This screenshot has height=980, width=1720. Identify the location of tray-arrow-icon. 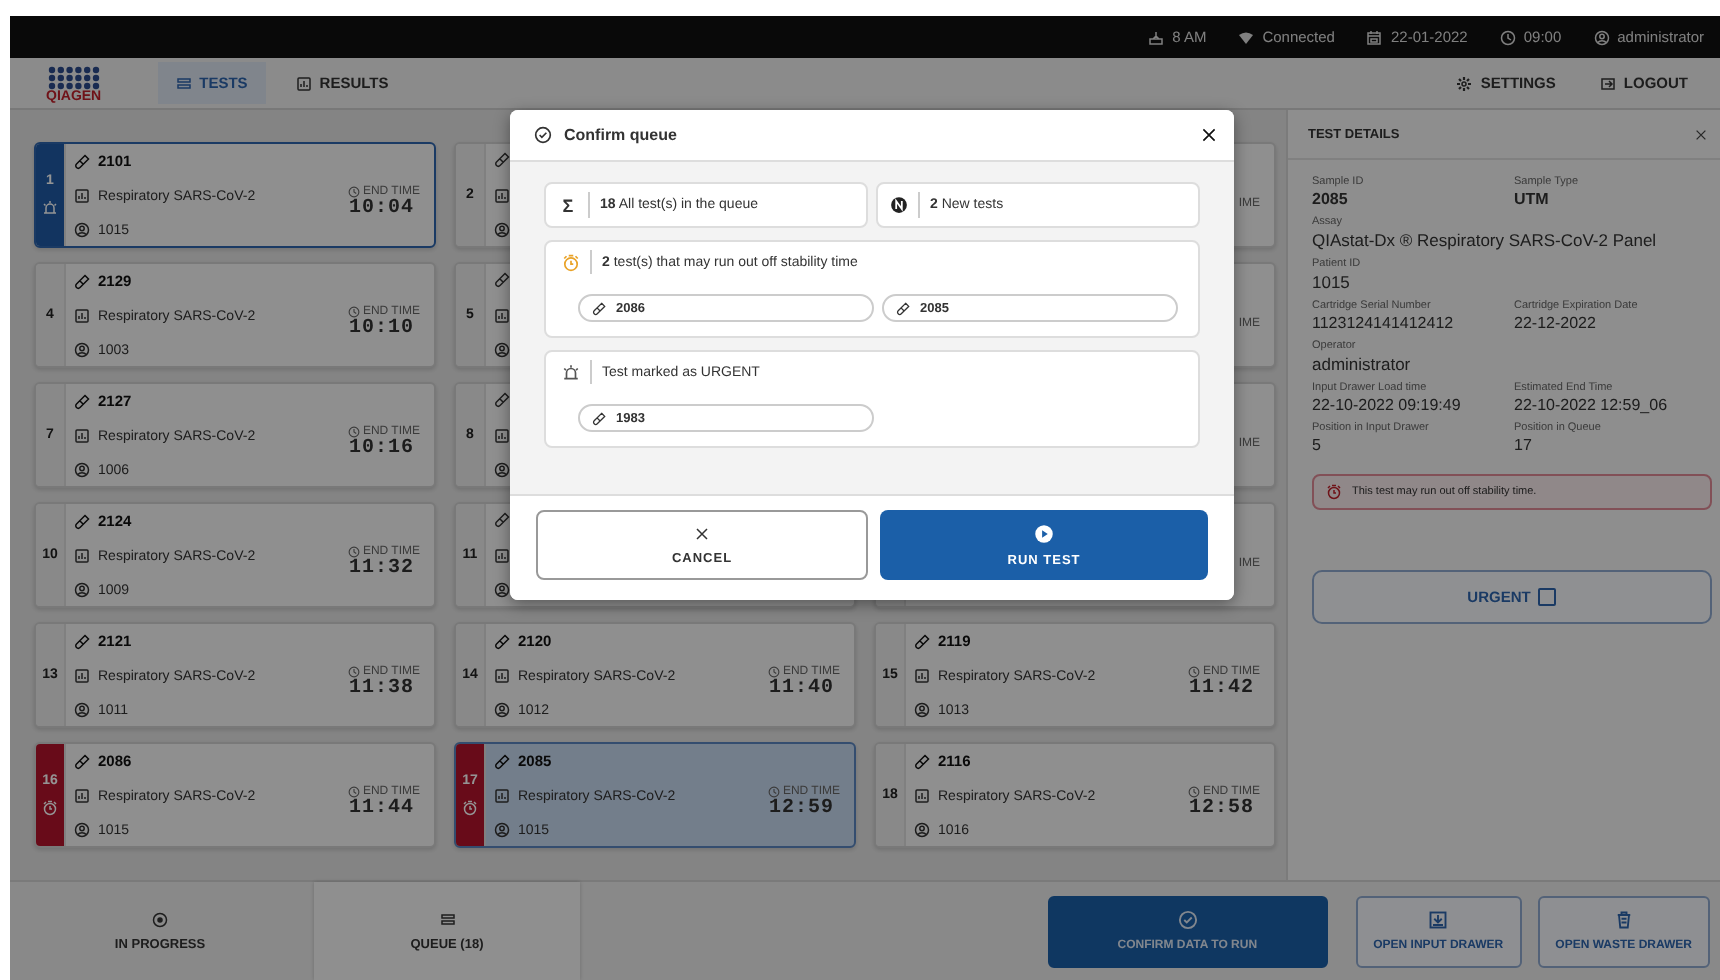
(1438, 920).